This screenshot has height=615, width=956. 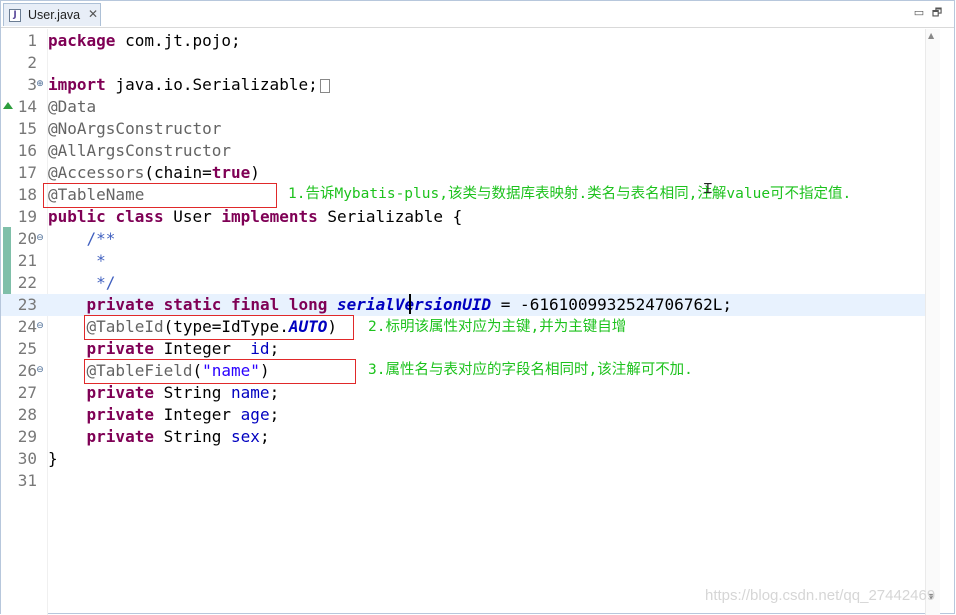 I want to click on code-line: 27 private String name;, so click(x=463, y=393).